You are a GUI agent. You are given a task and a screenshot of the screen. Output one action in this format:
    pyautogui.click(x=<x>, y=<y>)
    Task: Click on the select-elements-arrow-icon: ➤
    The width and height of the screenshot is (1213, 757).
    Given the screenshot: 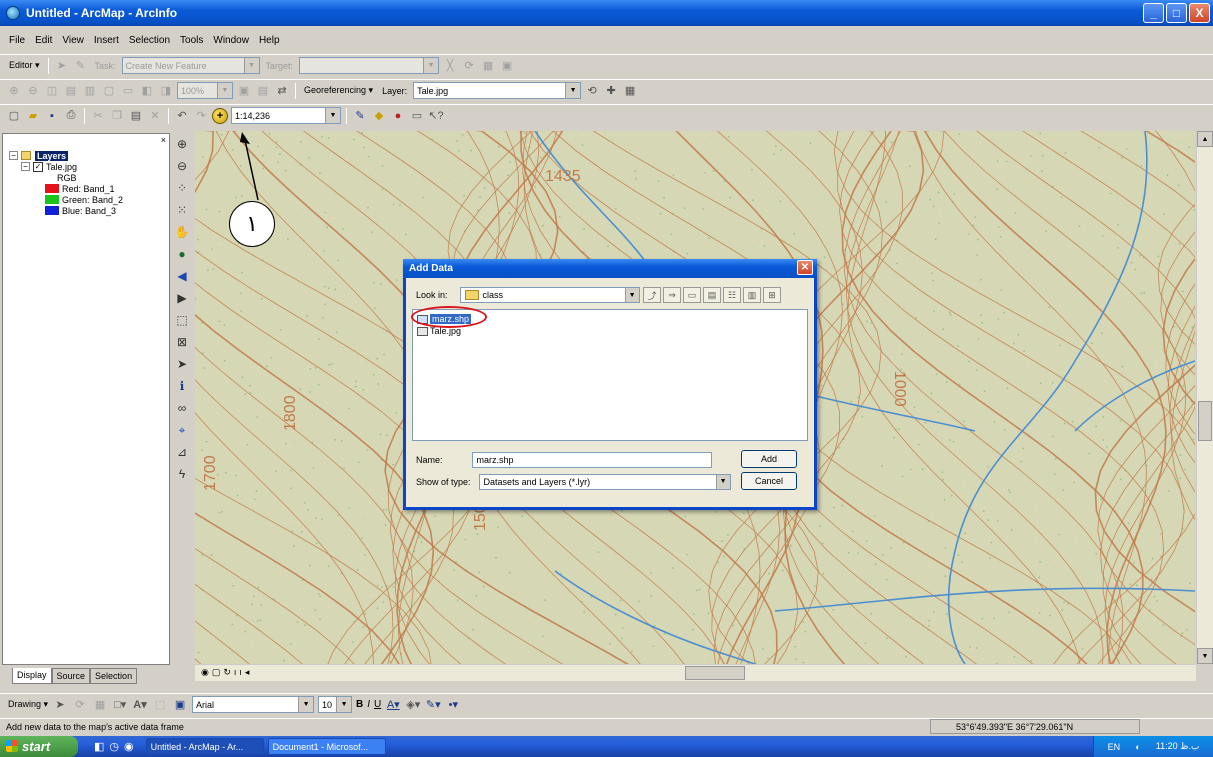 What is the action you would take?
    pyautogui.click(x=182, y=364)
    